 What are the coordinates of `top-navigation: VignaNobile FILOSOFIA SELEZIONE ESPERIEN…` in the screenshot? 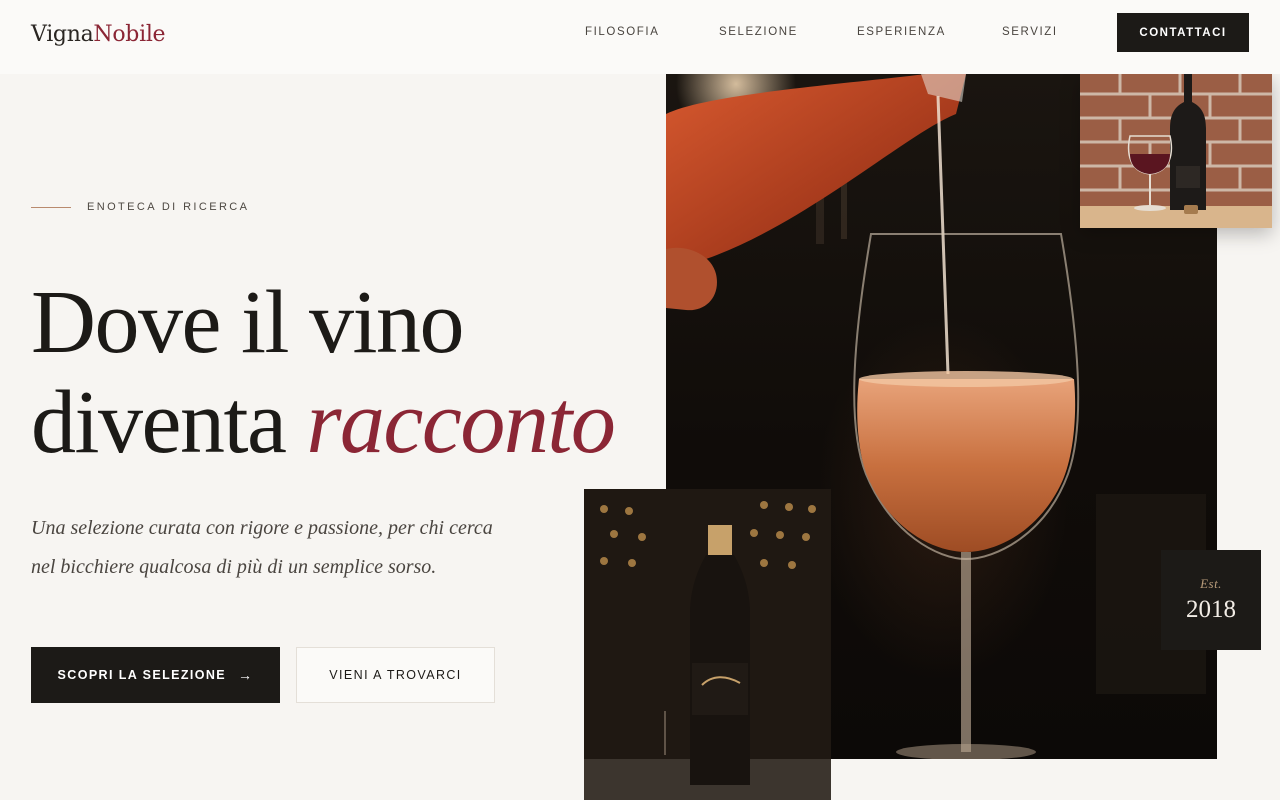 It's located at (640, 37).